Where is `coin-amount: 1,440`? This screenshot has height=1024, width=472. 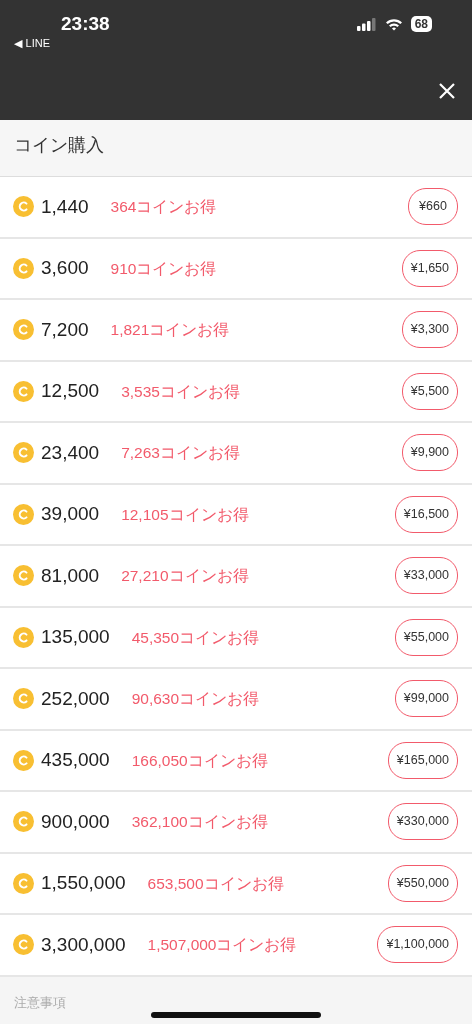
coin-amount: 1,440 is located at coordinates (65, 206).